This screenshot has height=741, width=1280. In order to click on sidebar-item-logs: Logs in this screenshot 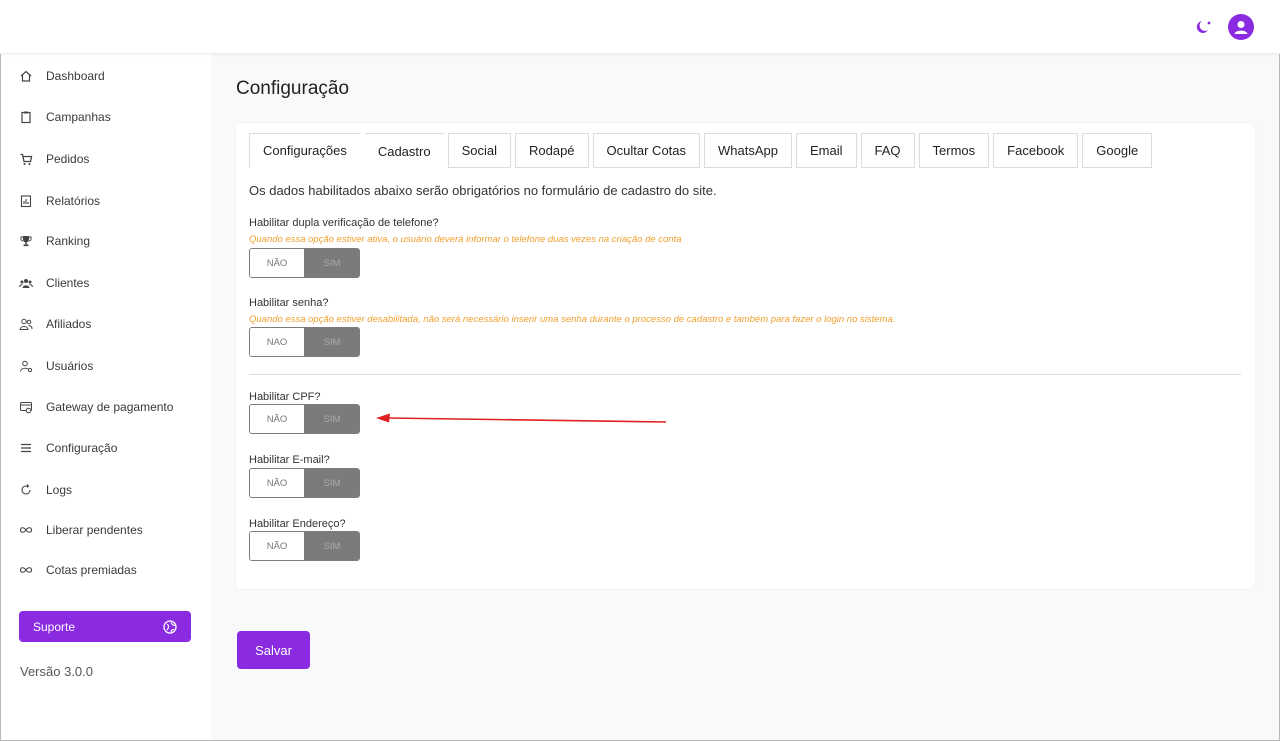, I will do `click(45, 490)`.